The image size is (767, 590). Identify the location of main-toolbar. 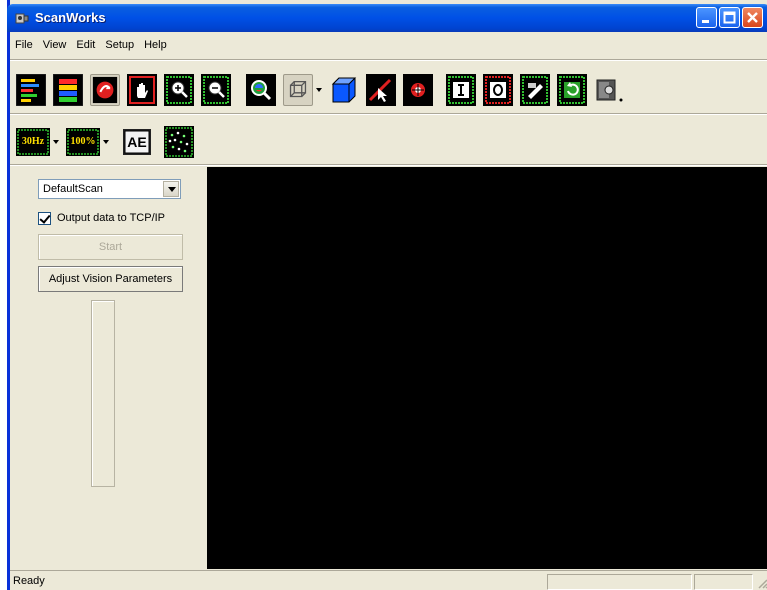
(323, 90).